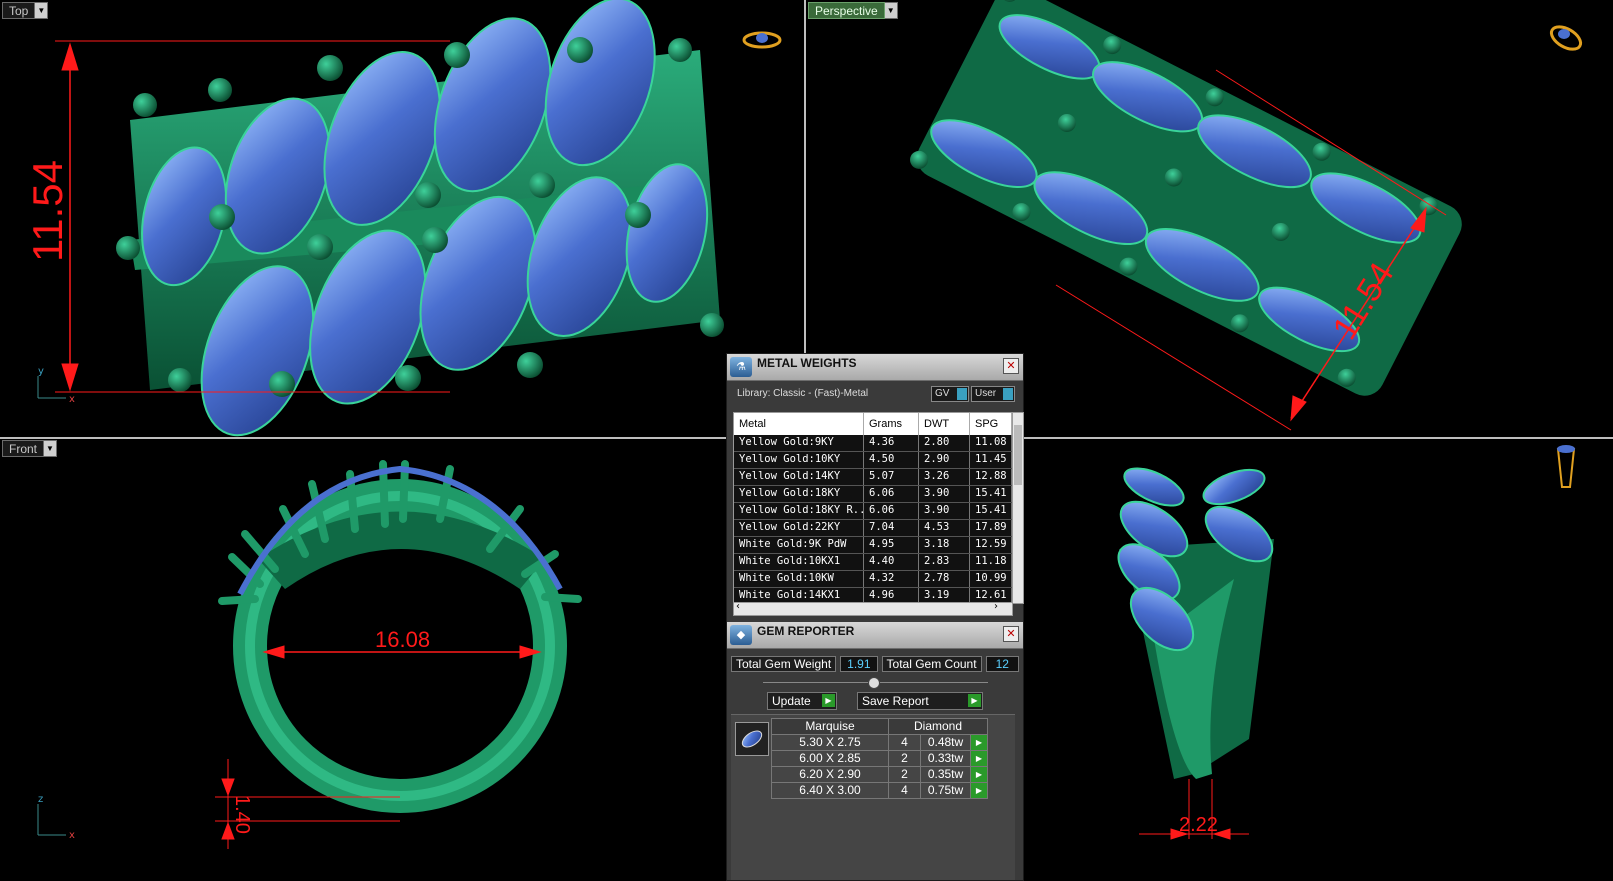 This screenshot has height=881, width=1613. I want to click on gem-reporter-icon: ◆, so click(741, 635).